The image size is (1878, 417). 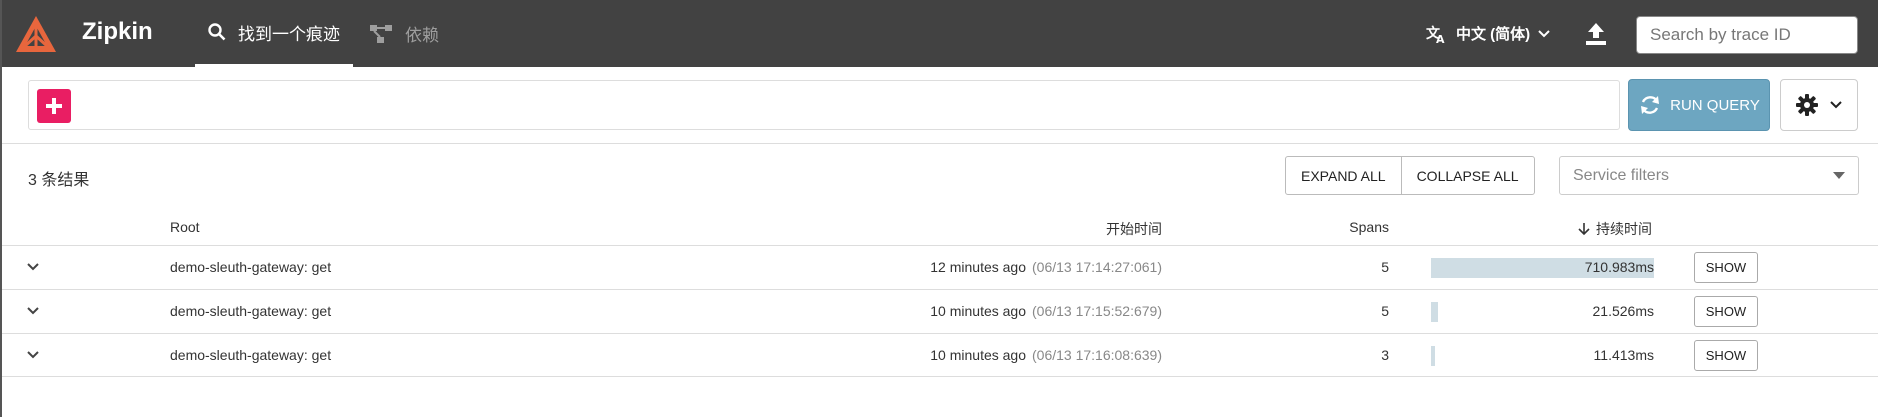 I want to click on svg-text: A, so click(x=1440, y=38).